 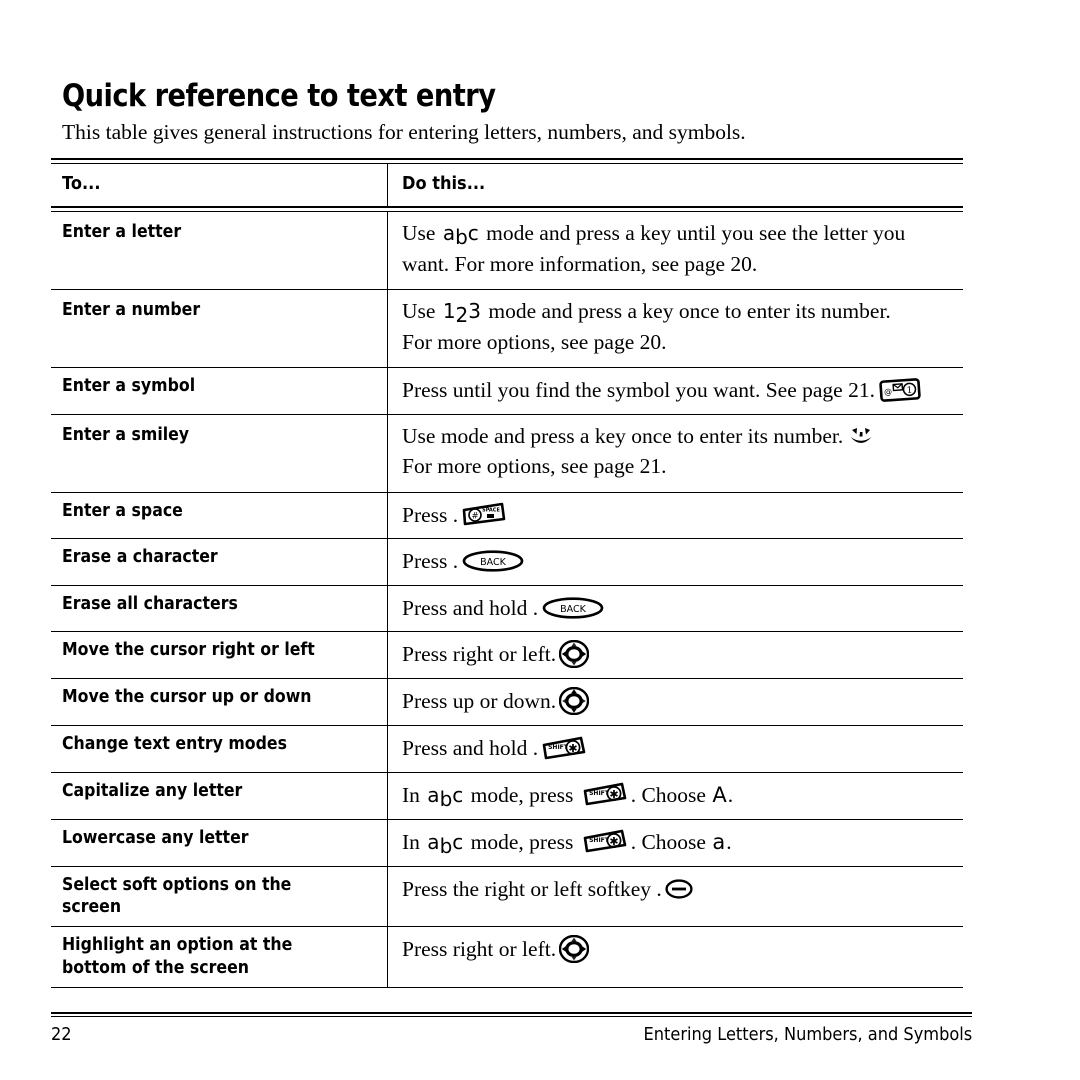 I want to click on instruction-line: Press . BACK, so click(x=677, y=561).